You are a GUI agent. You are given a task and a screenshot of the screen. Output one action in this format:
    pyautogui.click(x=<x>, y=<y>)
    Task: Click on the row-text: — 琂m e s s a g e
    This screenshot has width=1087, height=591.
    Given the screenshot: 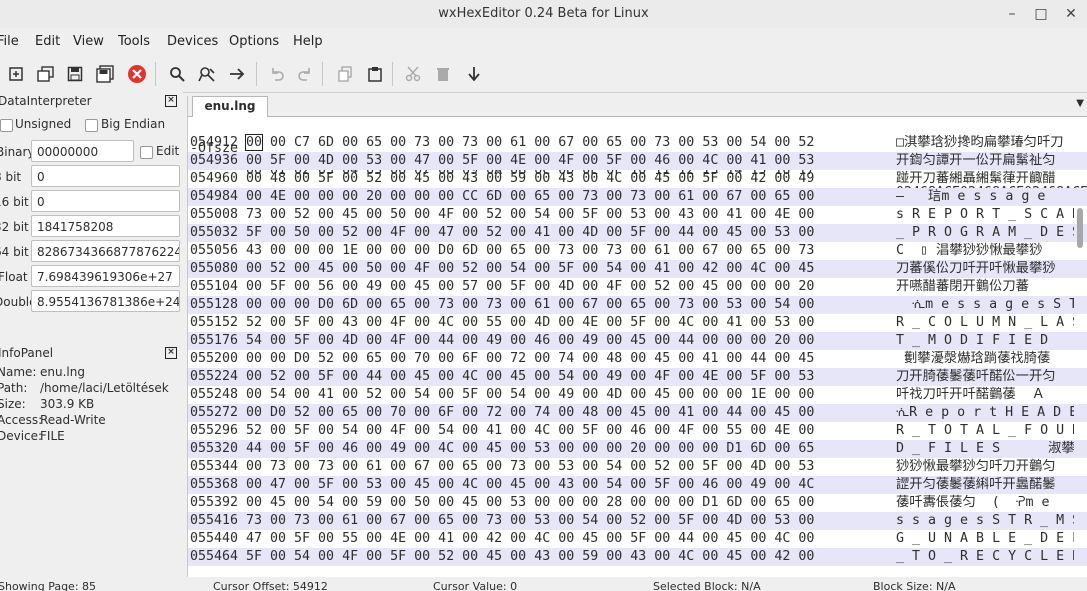 What is the action you would take?
    pyautogui.click(x=985, y=197)
    